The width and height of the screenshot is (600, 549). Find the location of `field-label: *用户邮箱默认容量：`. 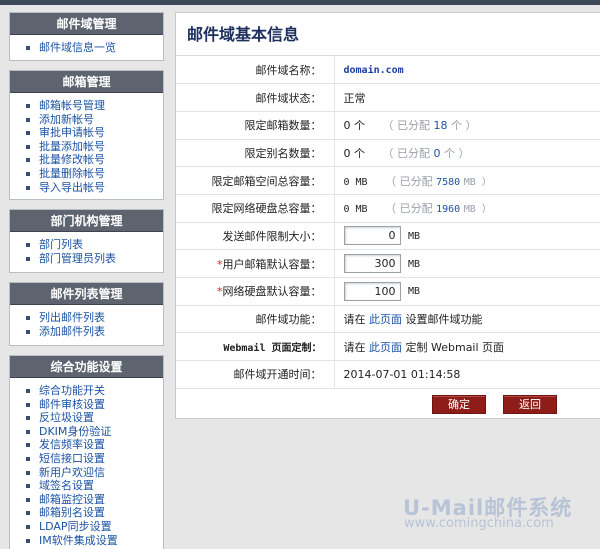

field-label: *用户邮箱默认容量： is located at coordinates (255, 263).